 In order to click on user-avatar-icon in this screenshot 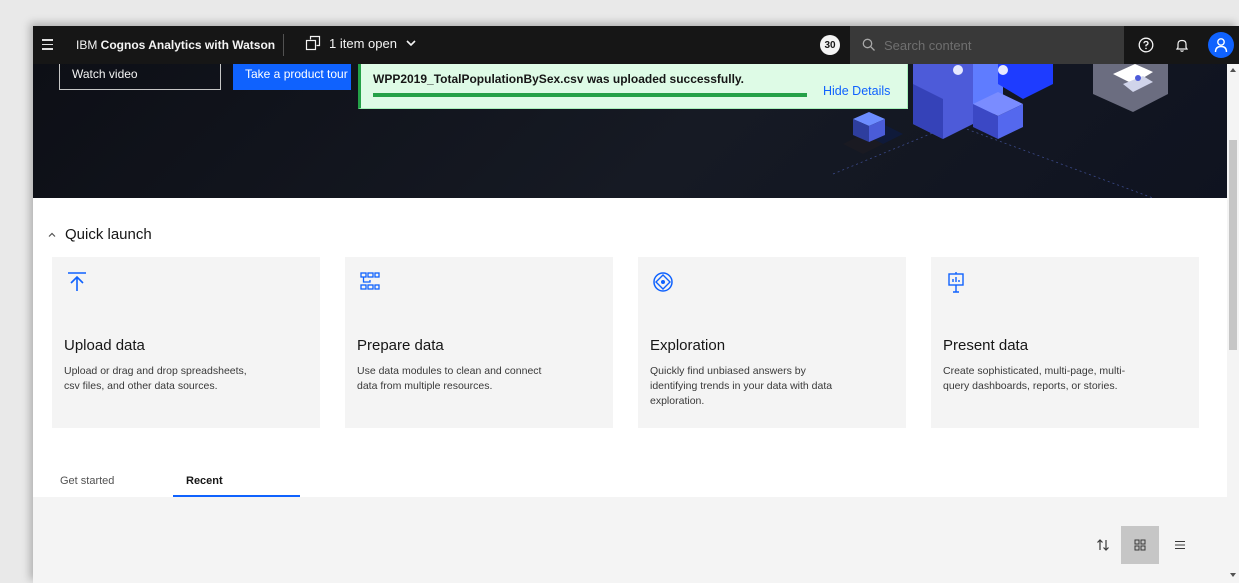, I will do `click(1221, 45)`.